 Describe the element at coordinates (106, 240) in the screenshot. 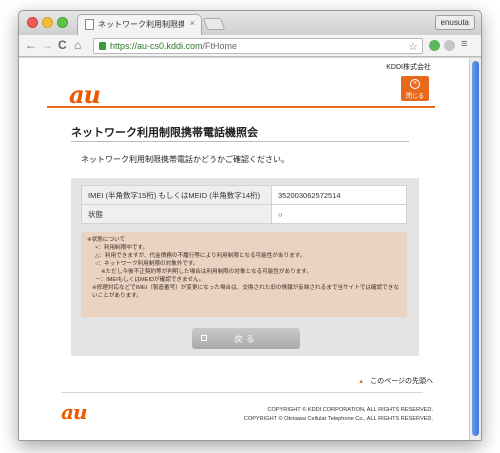

I see `notes-heading: ※状態について` at that location.